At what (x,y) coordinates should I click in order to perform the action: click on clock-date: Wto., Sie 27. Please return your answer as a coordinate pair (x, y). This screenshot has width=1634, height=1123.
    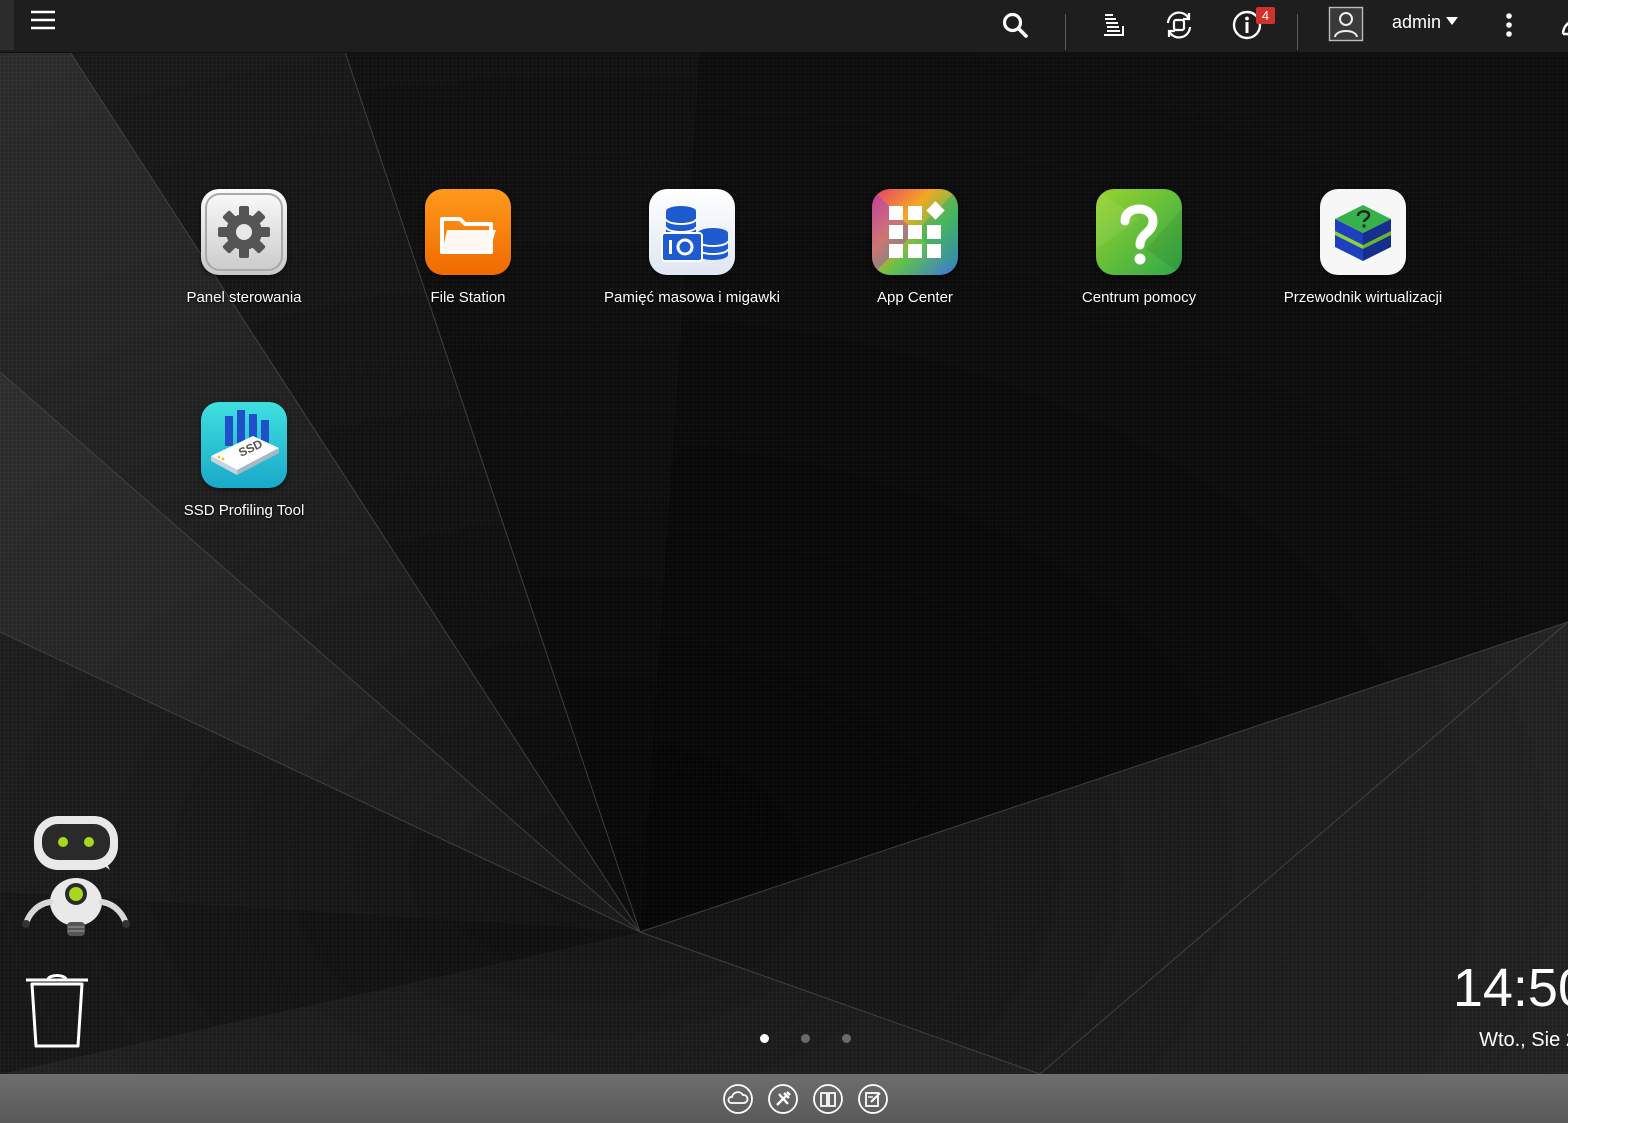
    Looking at the image, I should click on (1523, 1040).